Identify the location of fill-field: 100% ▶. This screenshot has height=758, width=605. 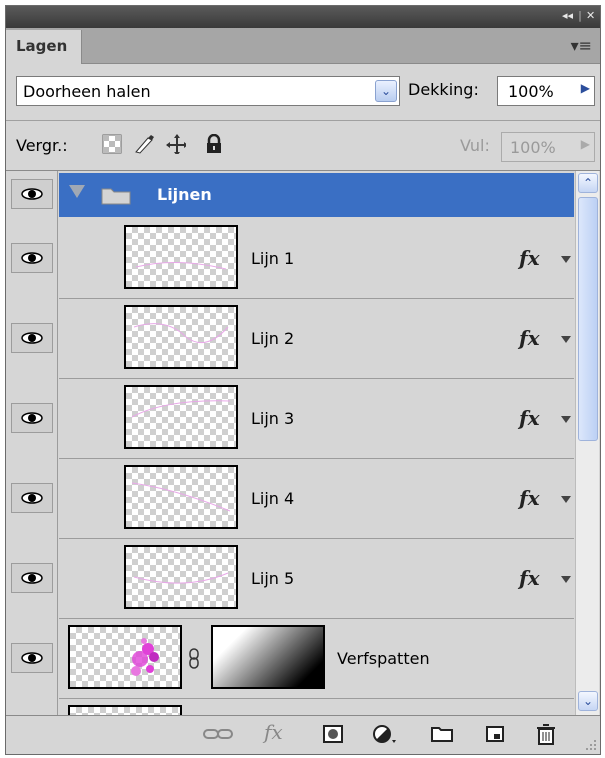
(548, 147).